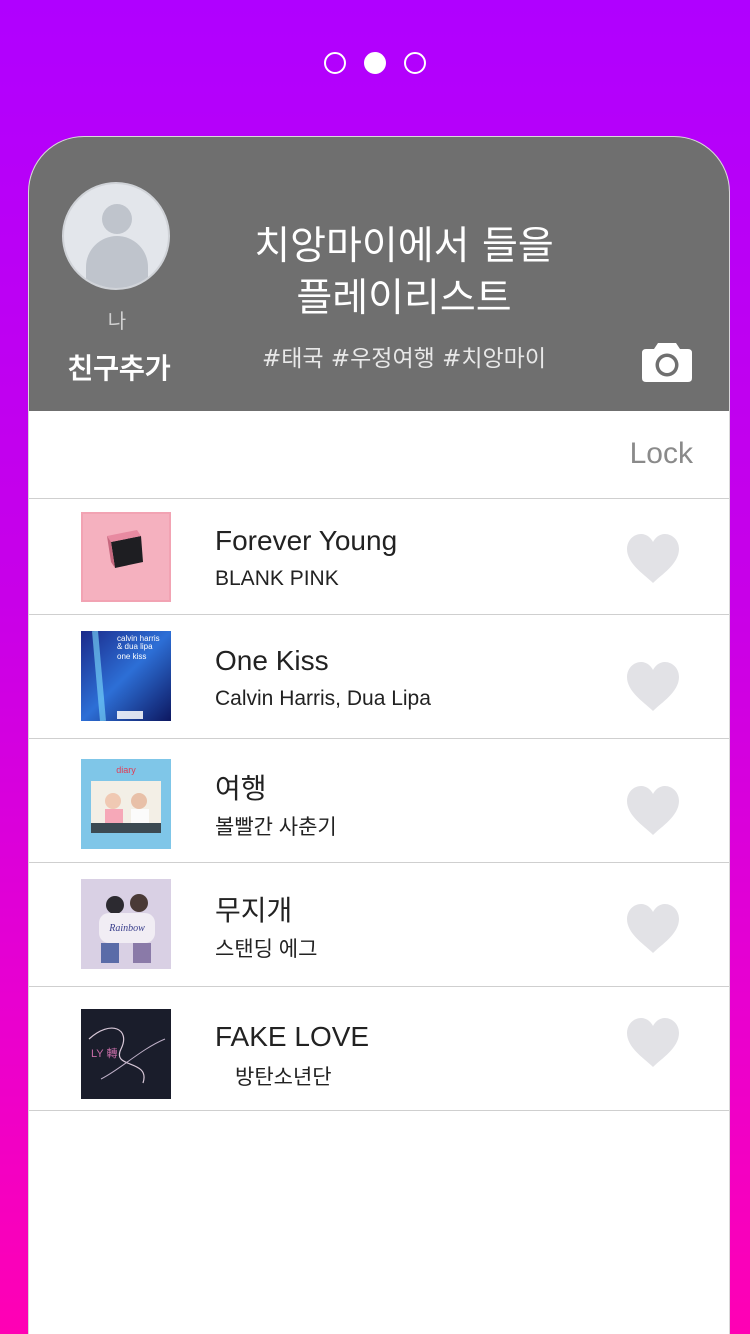  I want to click on avatar, so click(116, 236).